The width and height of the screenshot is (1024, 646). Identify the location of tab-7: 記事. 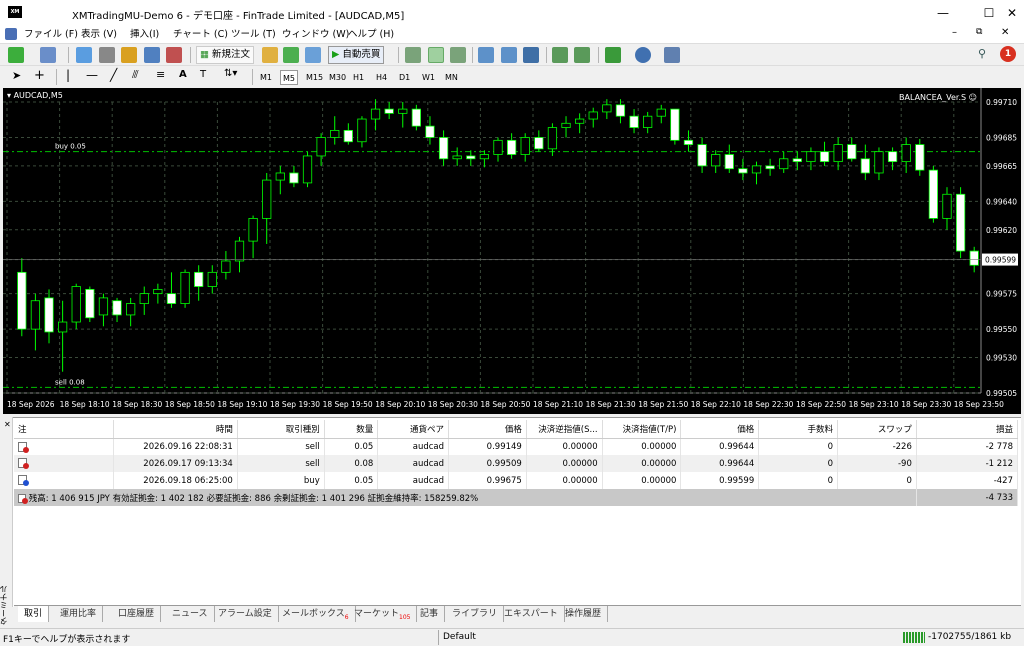
(430, 614).